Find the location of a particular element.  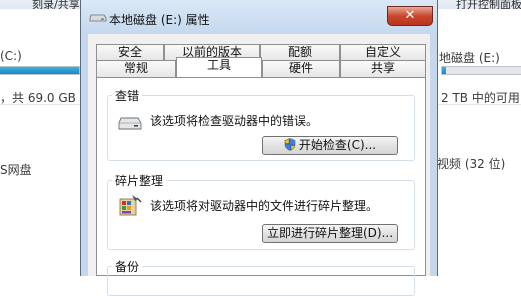

dialog-title: 本地磁盘 (E:) 属性 is located at coordinates (159, 20).